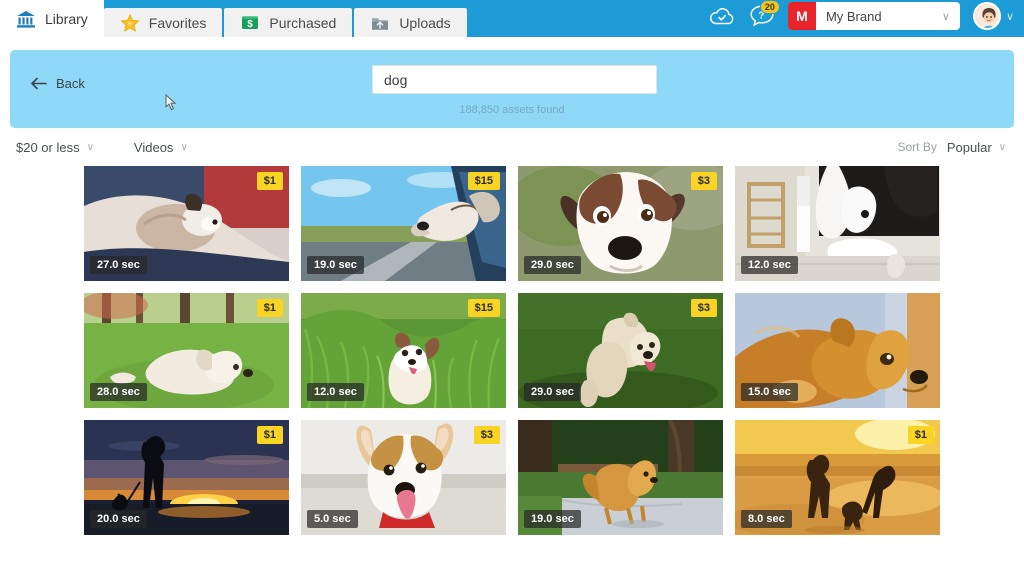 Image resolution: width=1024 pixels, height=573 pixels. I want to click on filter-type-label: Videos, so click(153, 147).